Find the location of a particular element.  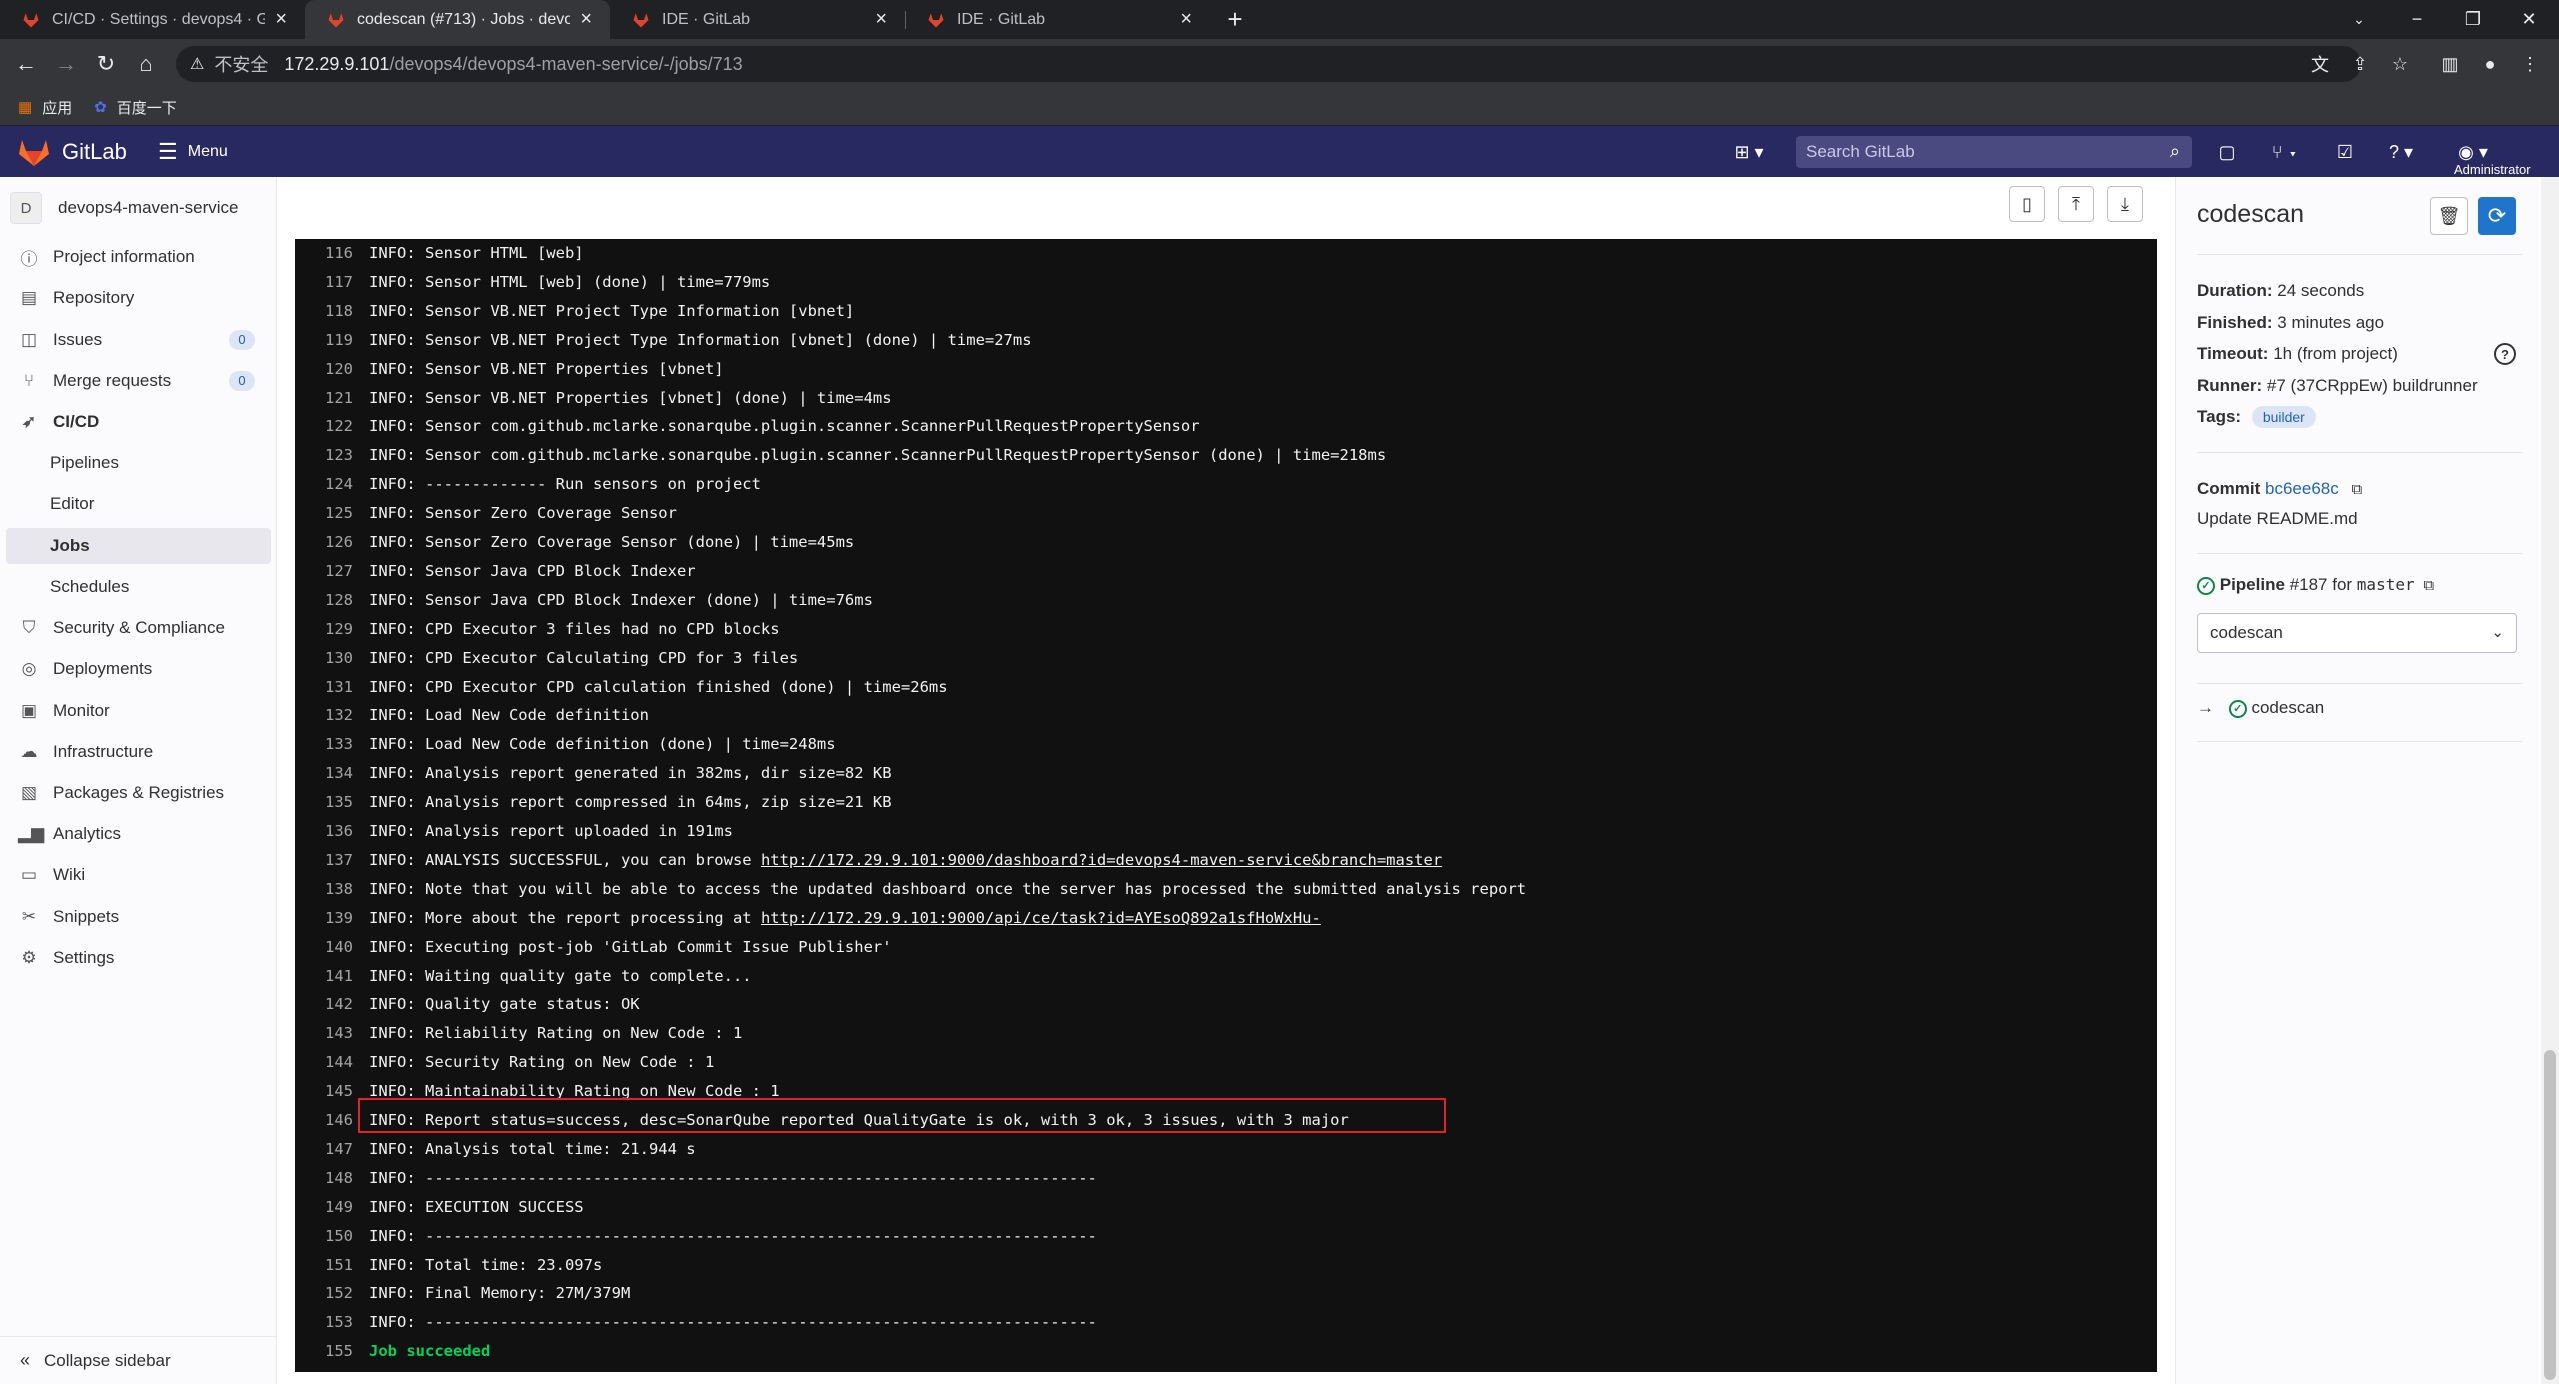

timeout-help-icon: ? is located at coordinates (2505, 354).